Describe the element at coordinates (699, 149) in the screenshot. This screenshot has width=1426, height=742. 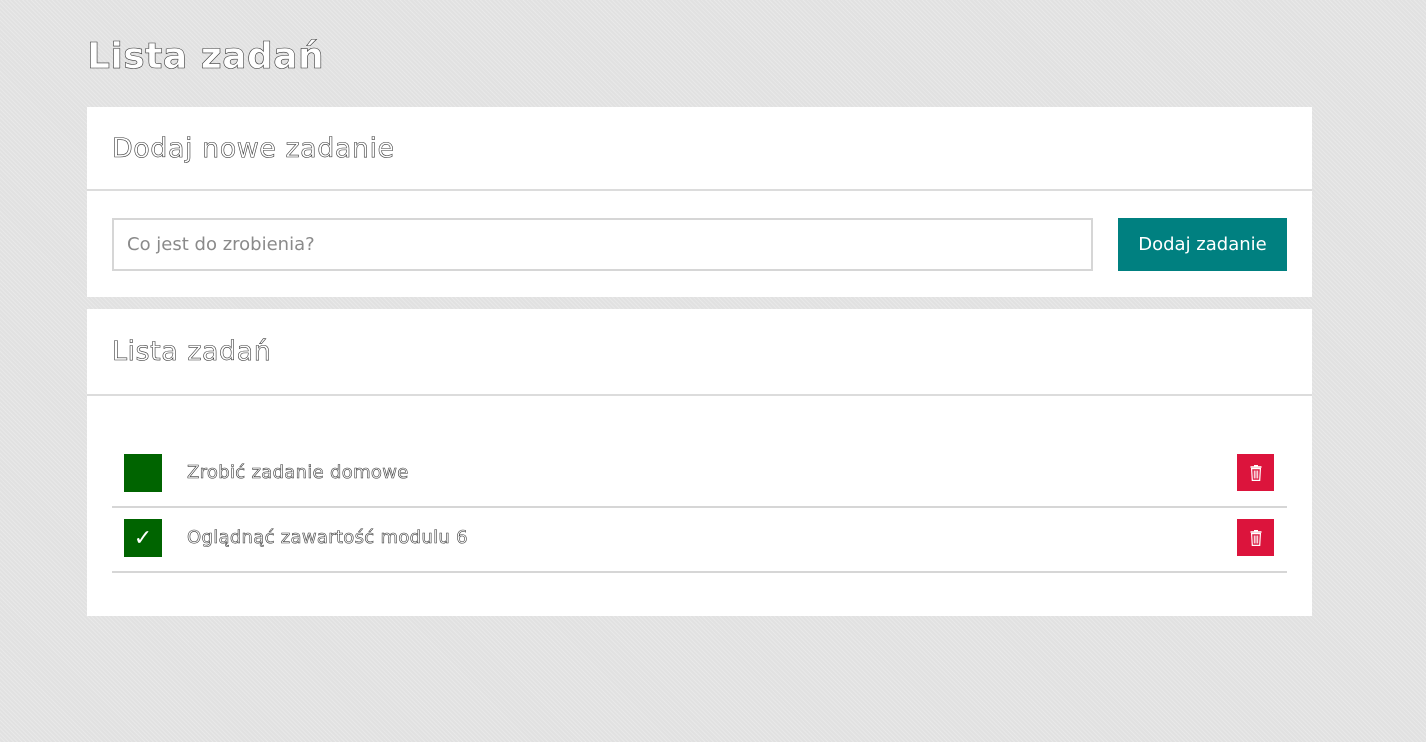
I see `add-task-card-header: Dodaj nowe zadanie` at that location.